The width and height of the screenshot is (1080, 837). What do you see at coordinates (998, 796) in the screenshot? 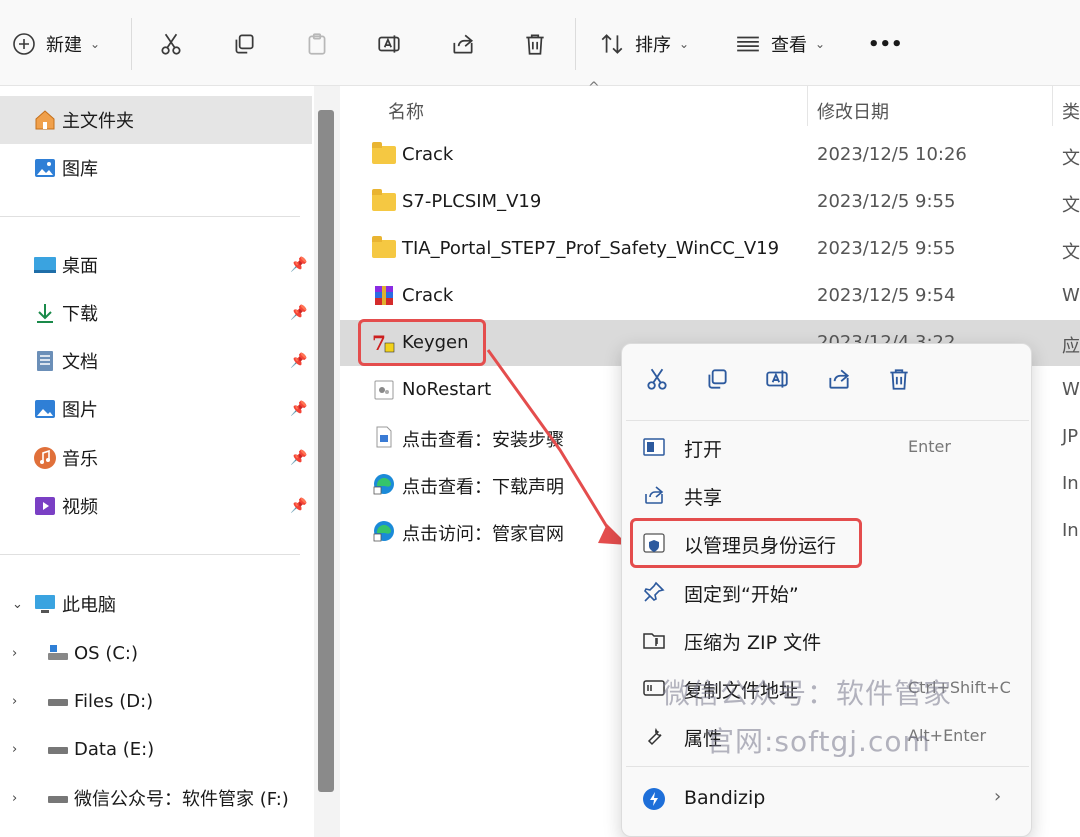
I see `chevron-right-icon: ›` at bounding box center [998, 796].